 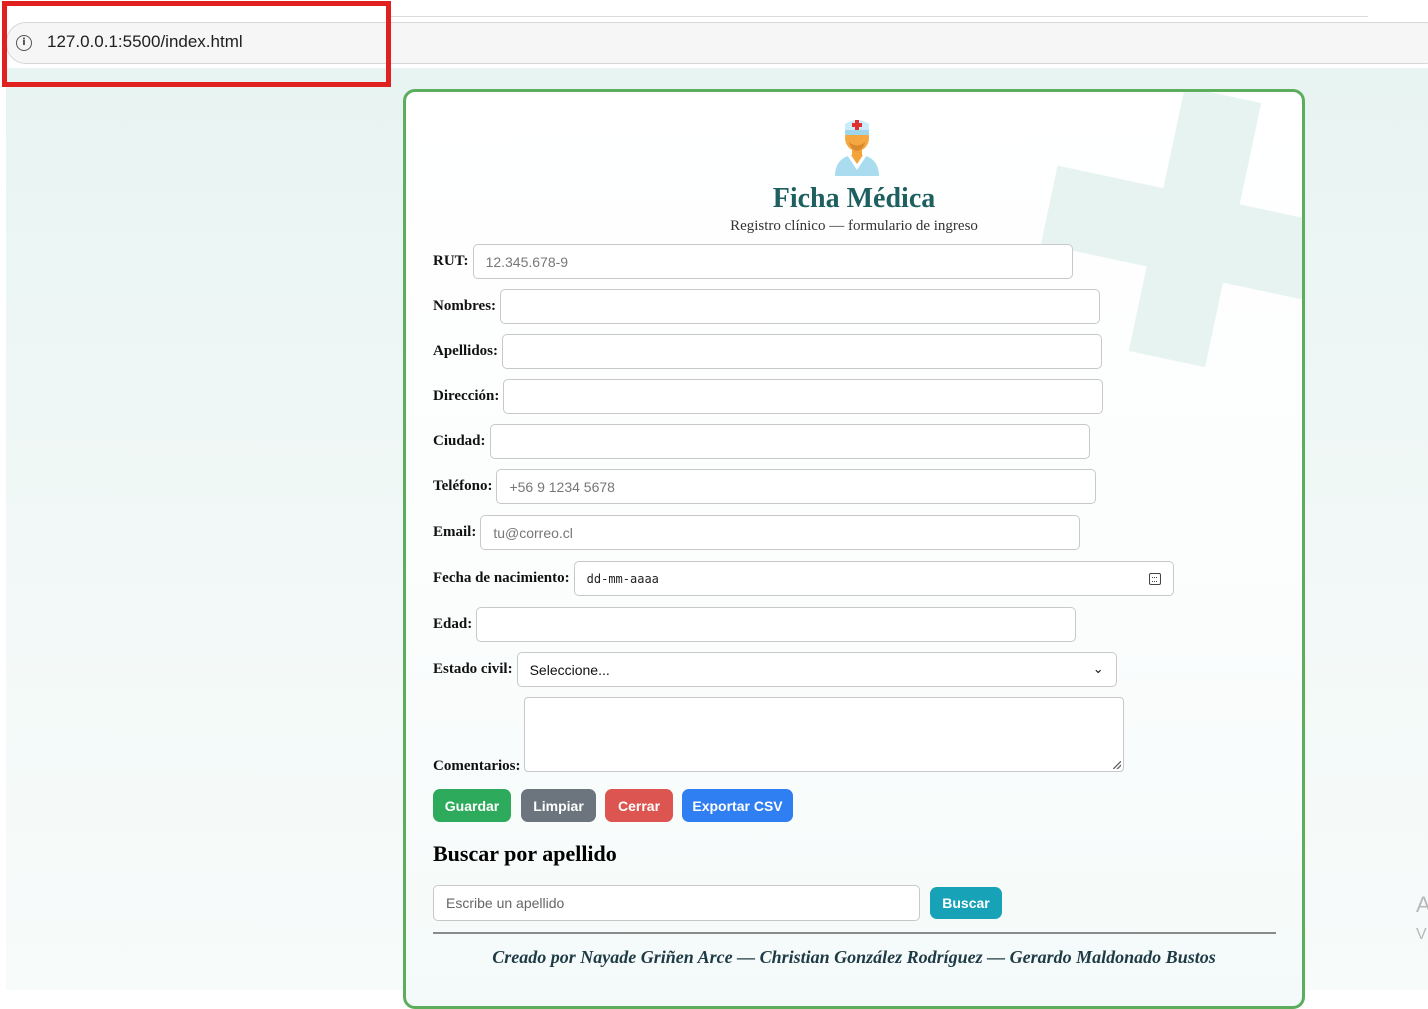 I want to click on ciudad-row: Ciudad:, so click(x=761, y=441).